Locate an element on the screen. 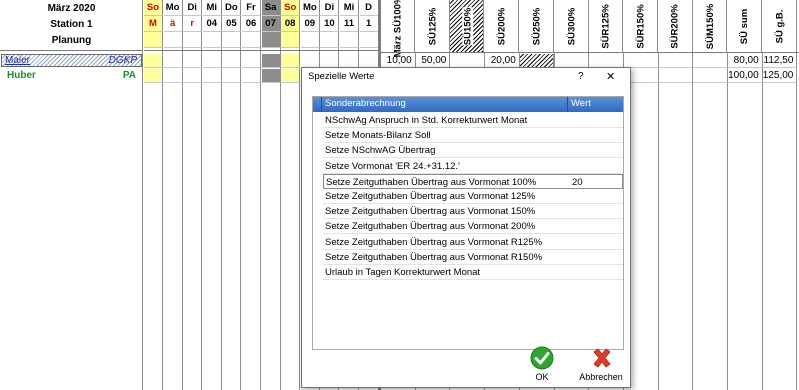 This screenshot has width=799, height=390. summary-value-cell: 50,00 is located at coordinates (433, 61).